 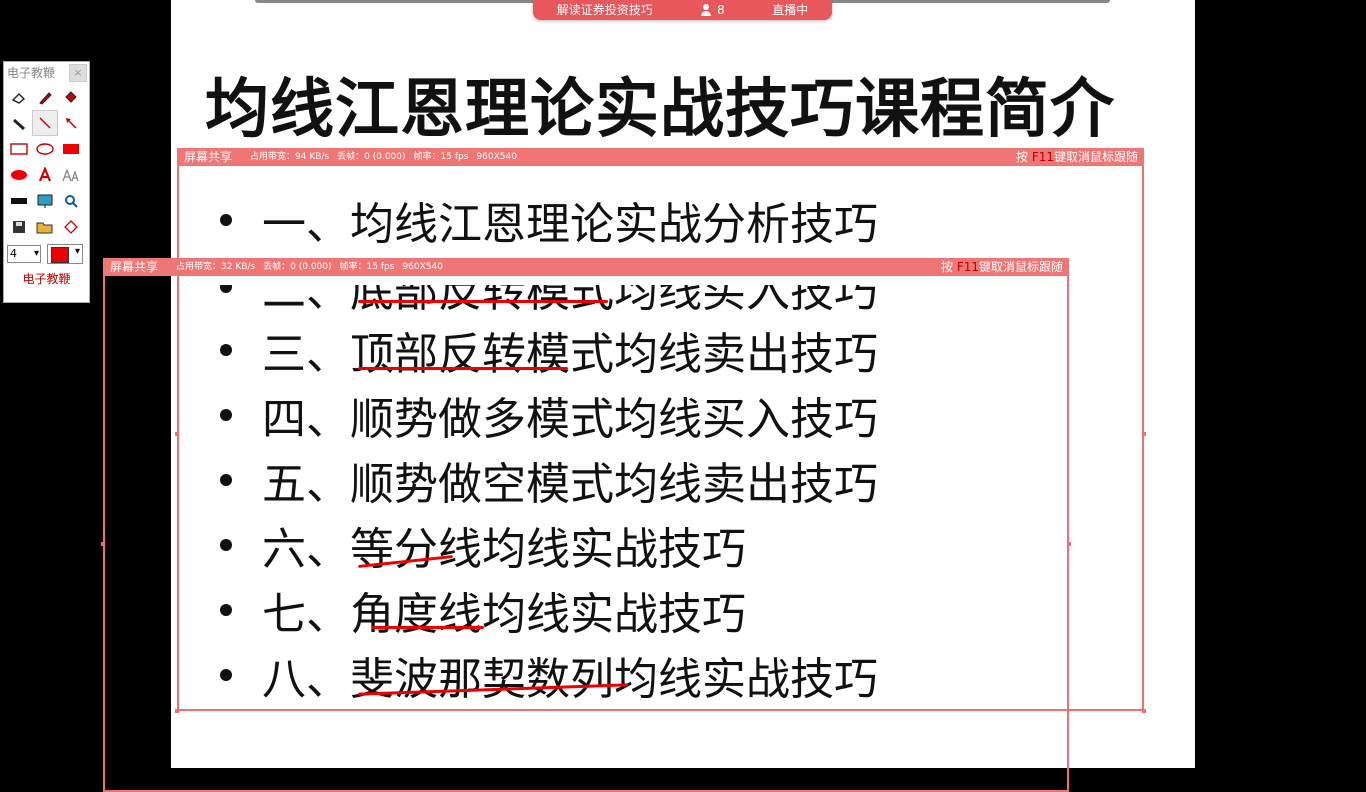 I want to click on pointer-toolbox: 电子教鞭 × 4 电子教鞭, so click(x=46, y=182).